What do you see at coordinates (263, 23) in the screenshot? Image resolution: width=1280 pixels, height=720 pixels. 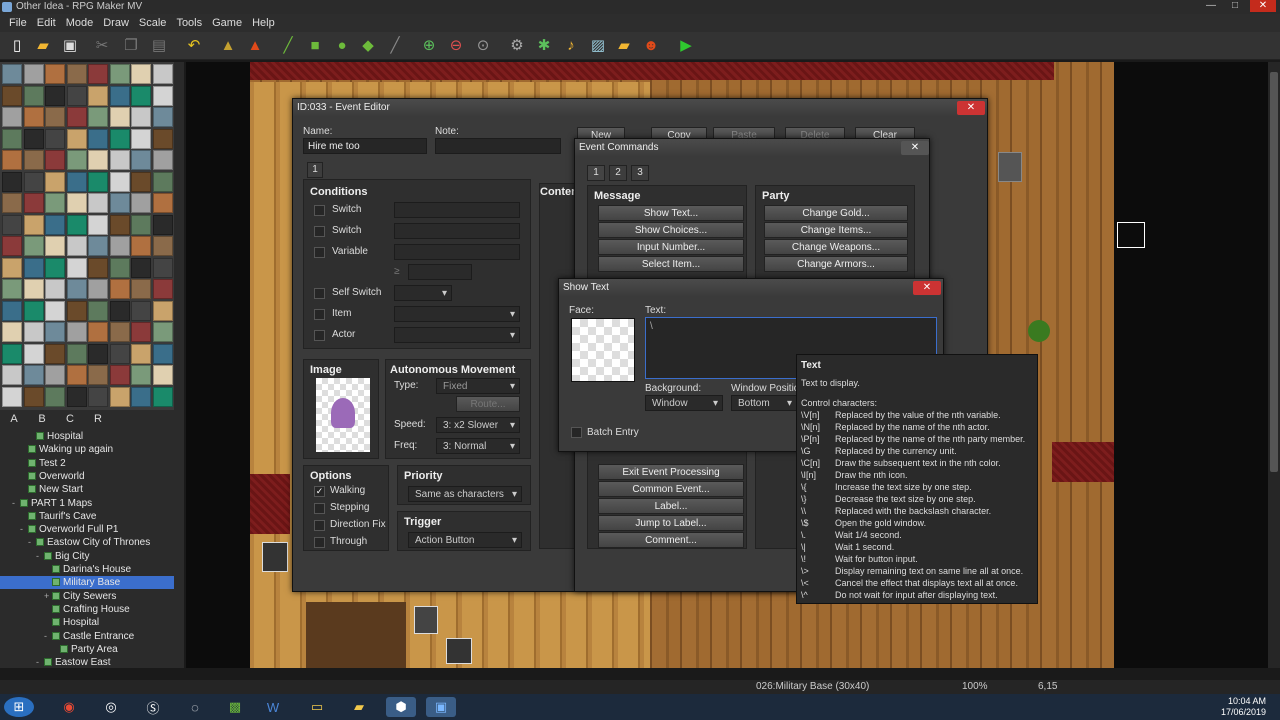 I see `menu-help: Help` at bounding box center [263, 23].